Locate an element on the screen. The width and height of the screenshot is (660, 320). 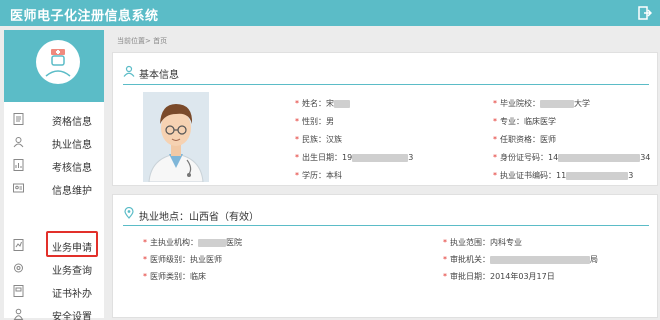
sidebar-item-assessment: 考核信息 is located at coordinates (54, 165).